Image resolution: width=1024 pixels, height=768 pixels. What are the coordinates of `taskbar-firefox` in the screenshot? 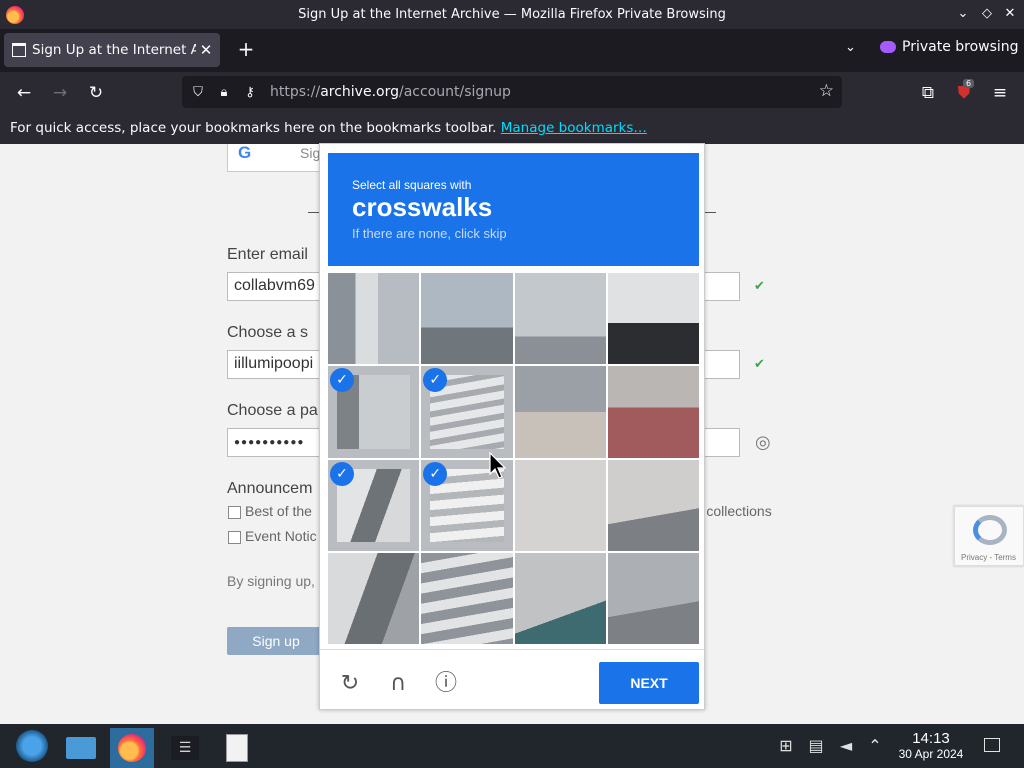 It's located at (132, 748).